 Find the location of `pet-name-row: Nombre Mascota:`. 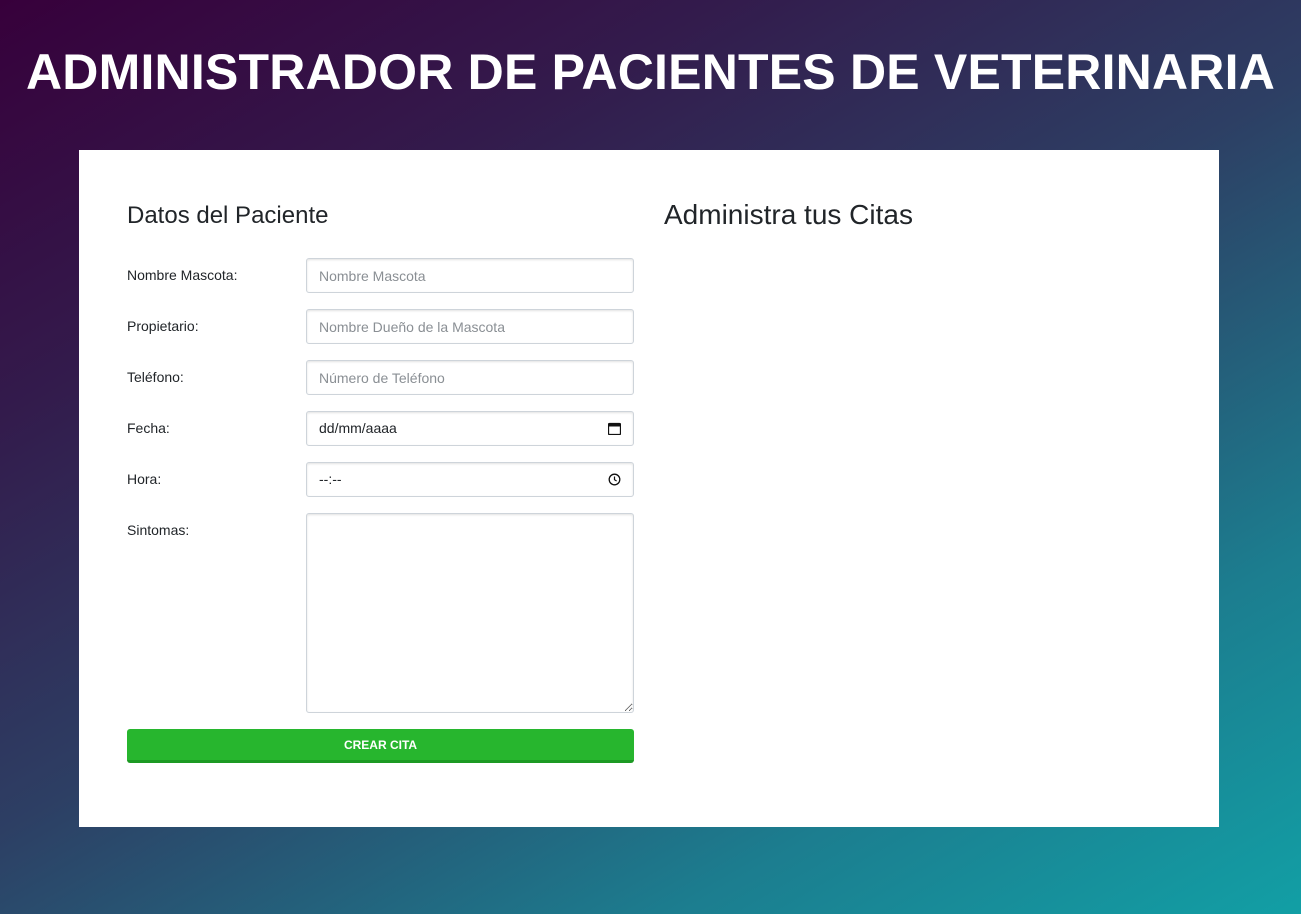

pet-name-row: Nombre Mascota: is located at coordinates (380, 275).